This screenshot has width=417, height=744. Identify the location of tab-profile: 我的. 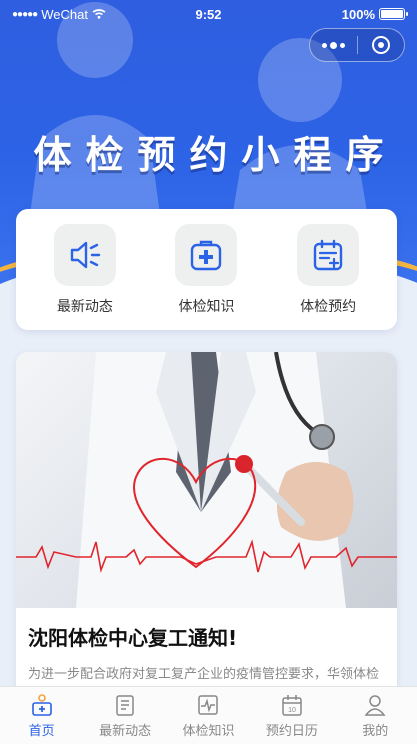
(375, 715).